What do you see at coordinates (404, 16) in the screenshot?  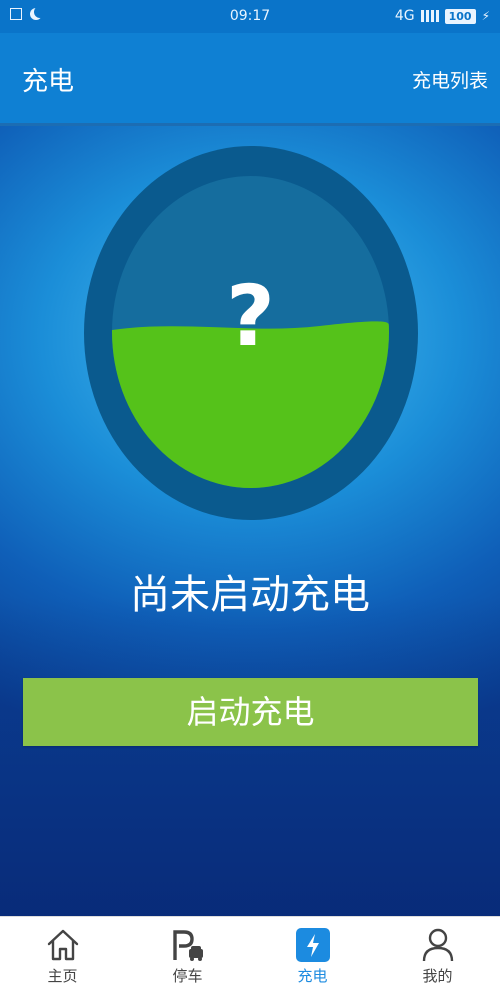 I see `network-type: 4G` at bounding box center [404, 16].